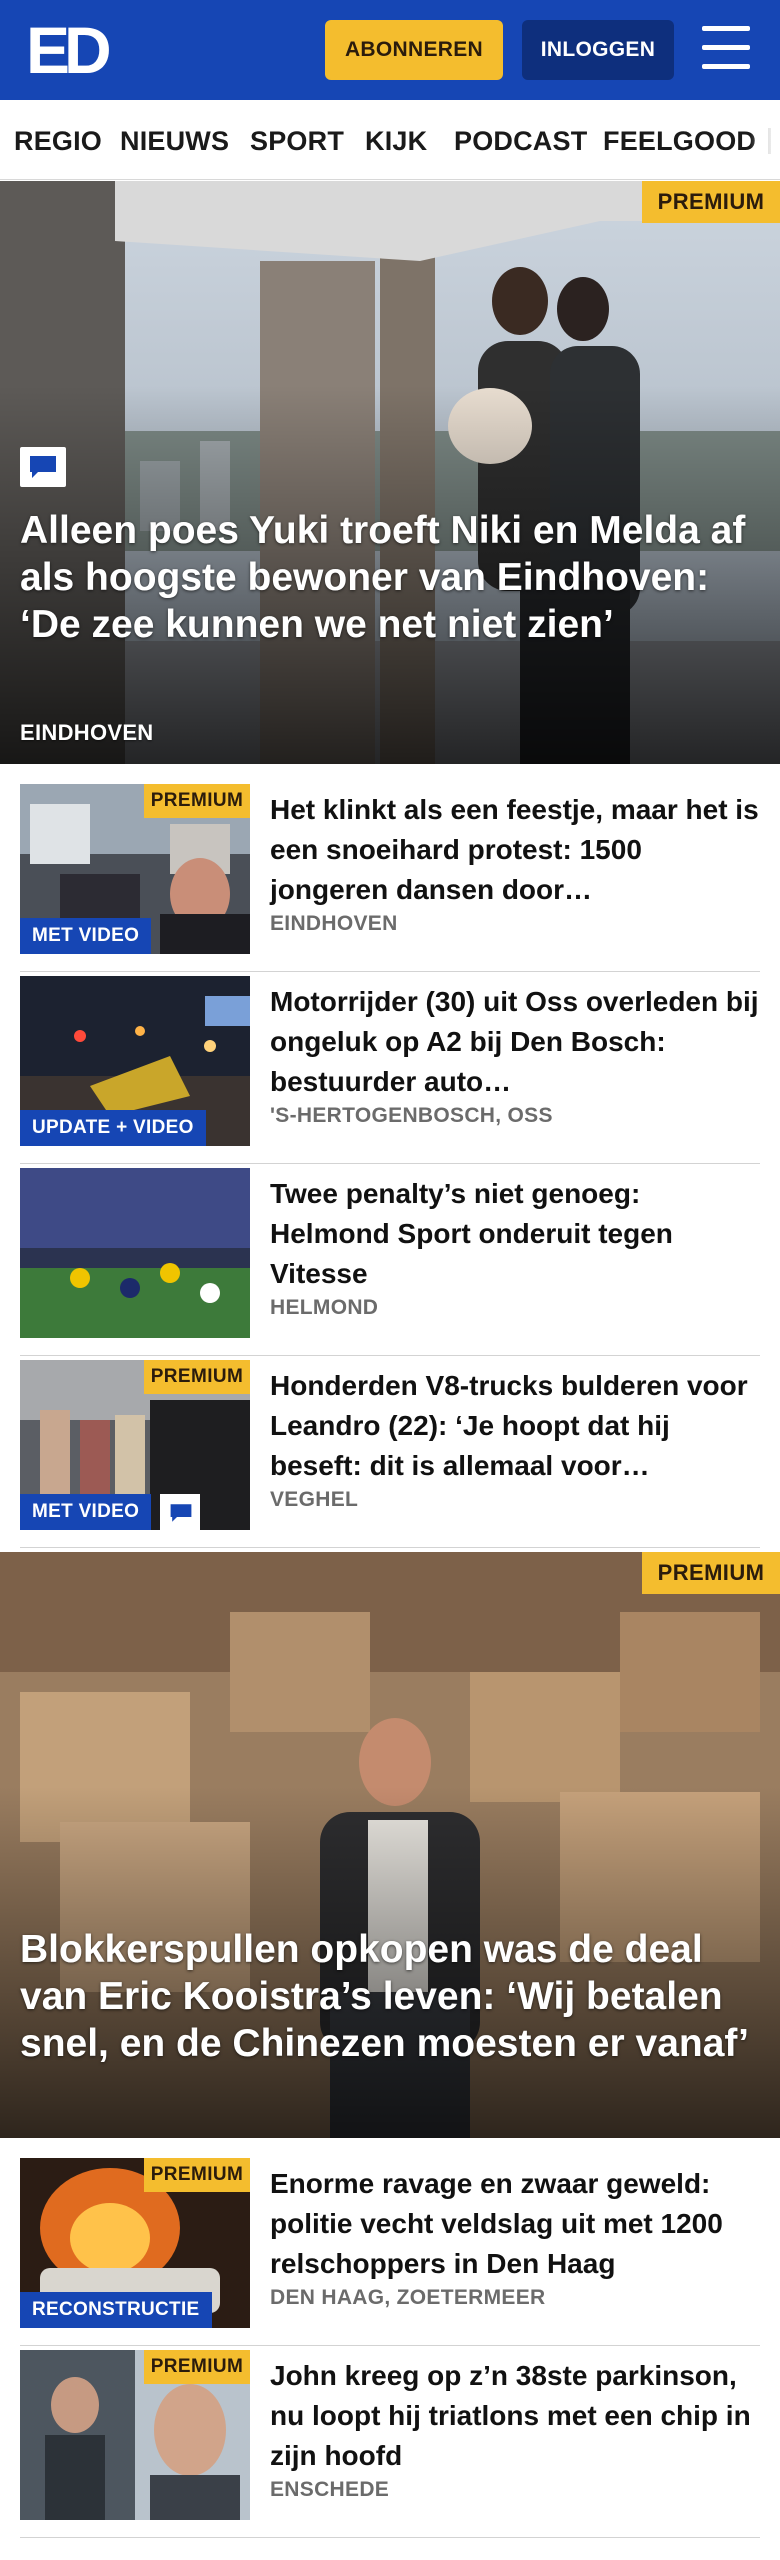 Image resolution: width=780 pixels, height=2560 pixels. Describe the element at coordinates (411, 1115) in the screenshot. I see `article-location: 'S-HERTOGENBOSCH, OSS` at that location.